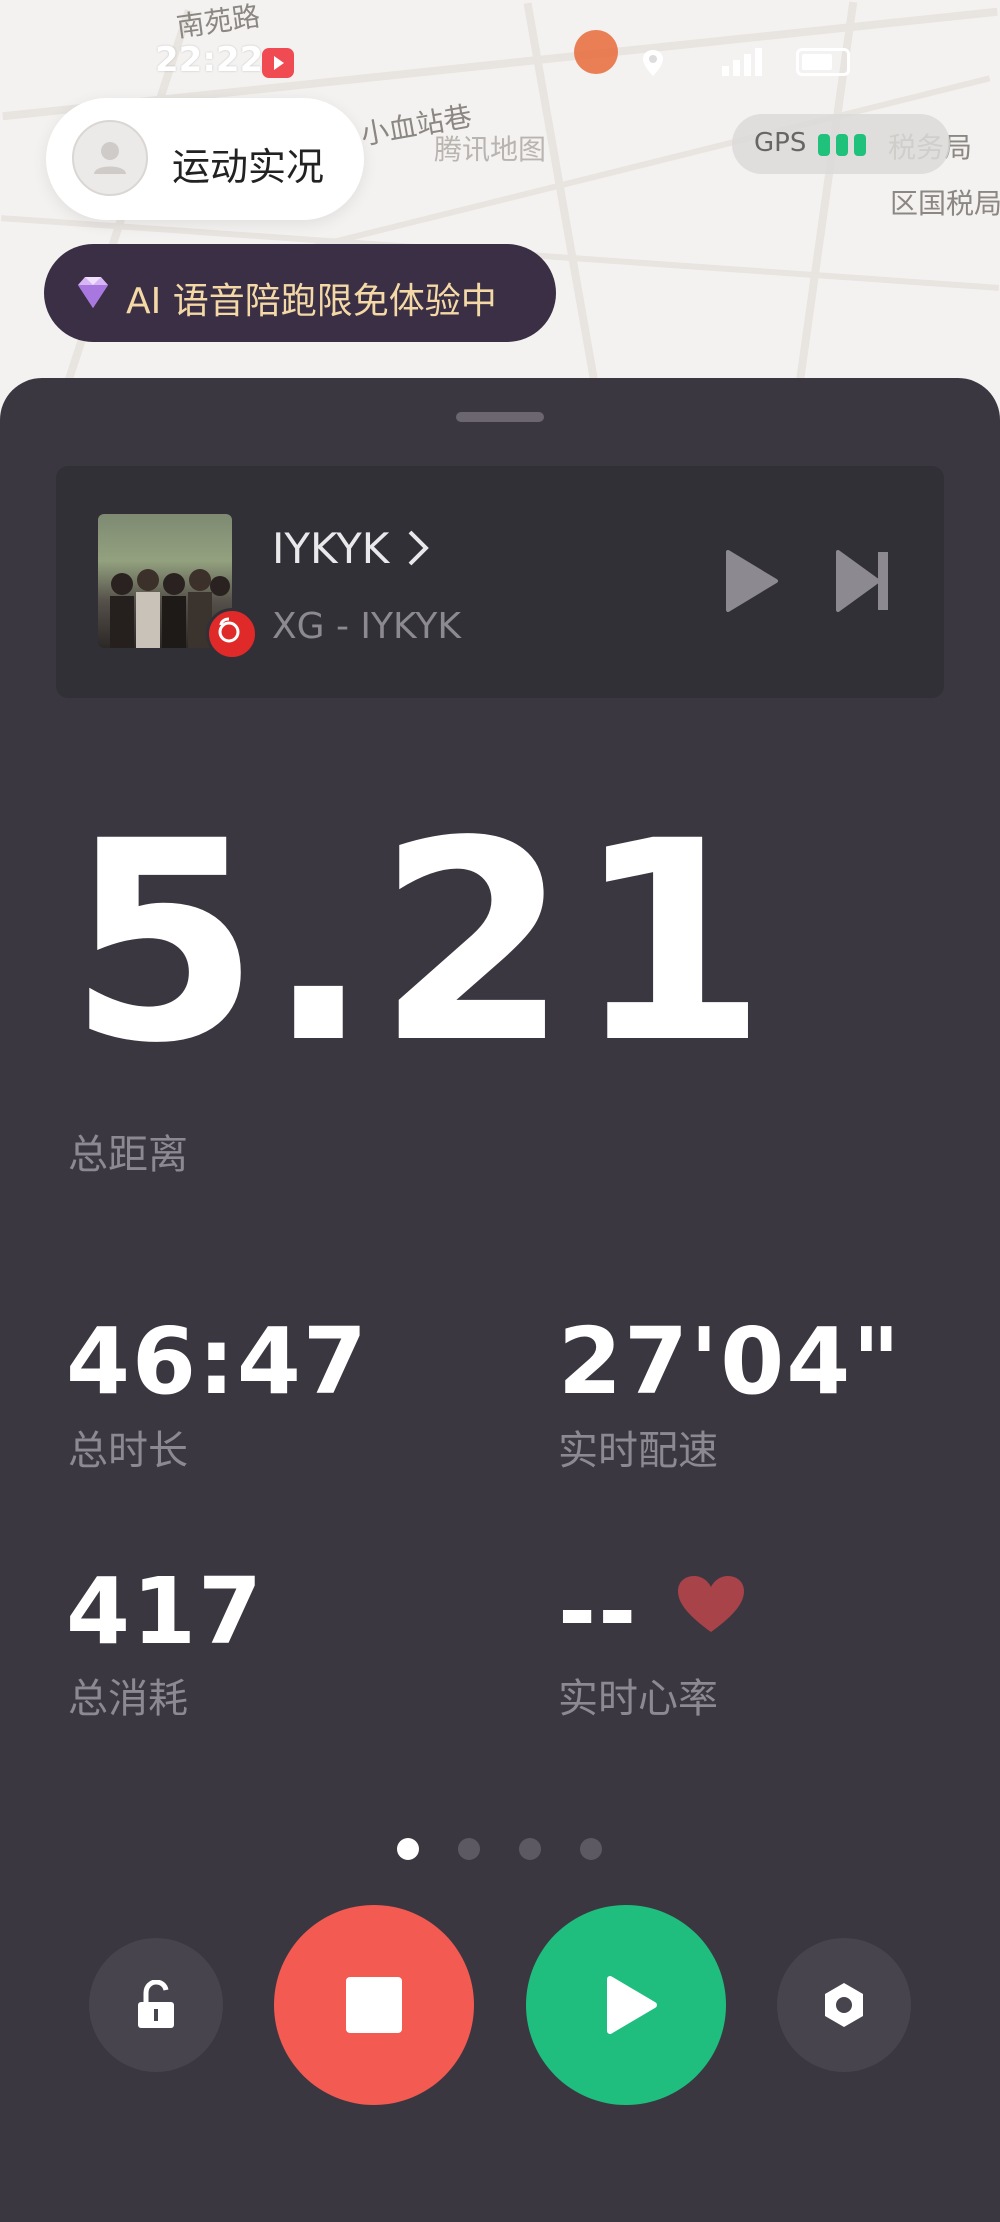  I want to click on battery-icon, so click(823, 62).